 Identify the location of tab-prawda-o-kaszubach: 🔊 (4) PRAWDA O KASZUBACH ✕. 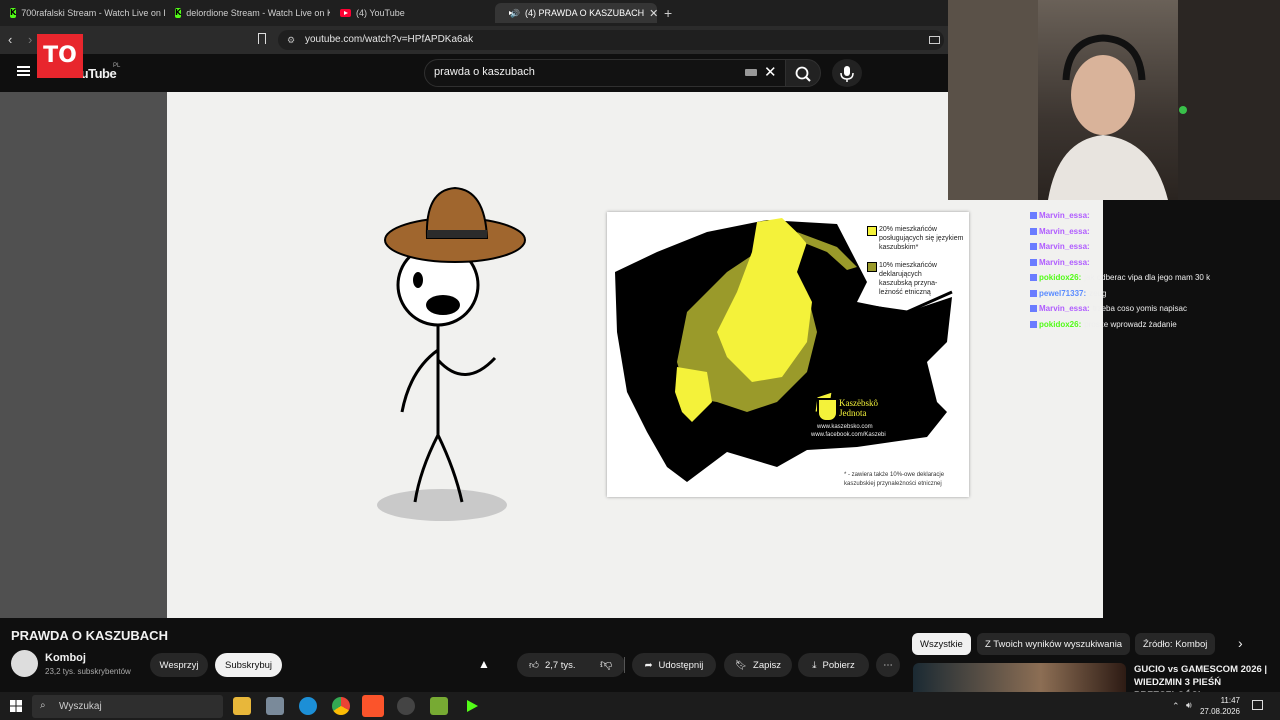
(576, 13).